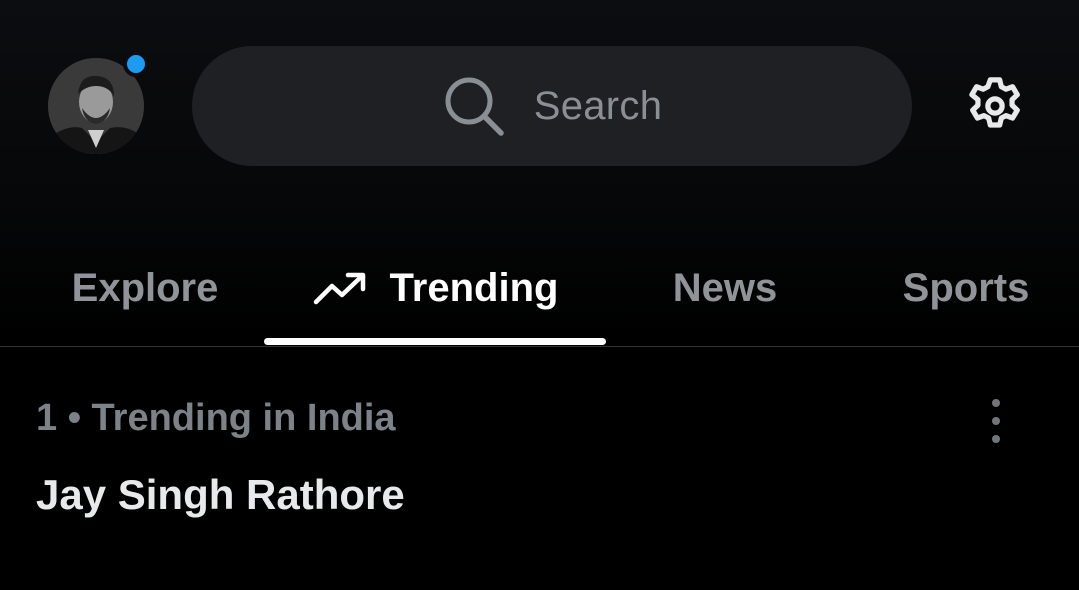  I want to click on search-bar: Search, so click(552, 106).